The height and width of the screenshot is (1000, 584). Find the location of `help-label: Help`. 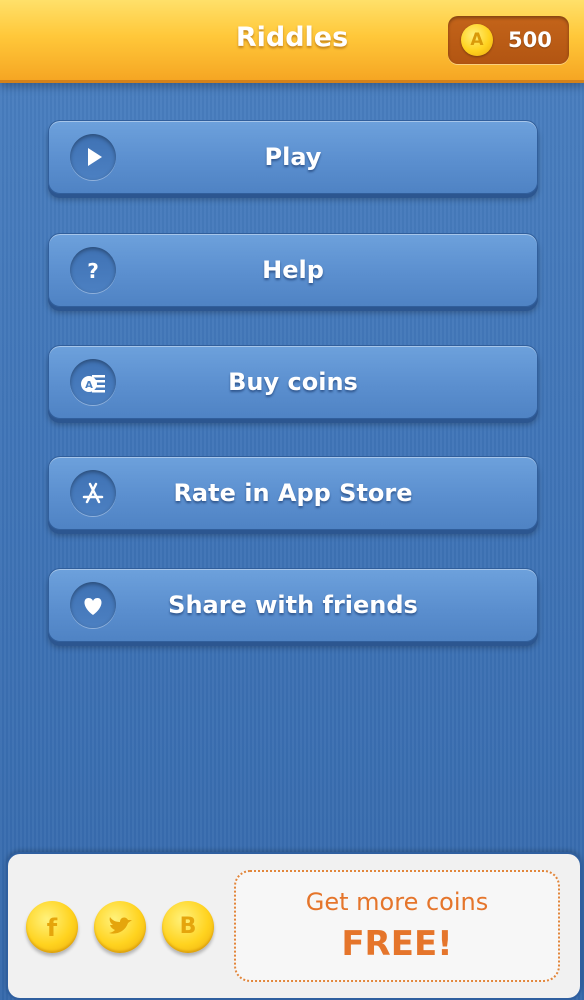

help-label: Help is located at coordinates (293, 270).